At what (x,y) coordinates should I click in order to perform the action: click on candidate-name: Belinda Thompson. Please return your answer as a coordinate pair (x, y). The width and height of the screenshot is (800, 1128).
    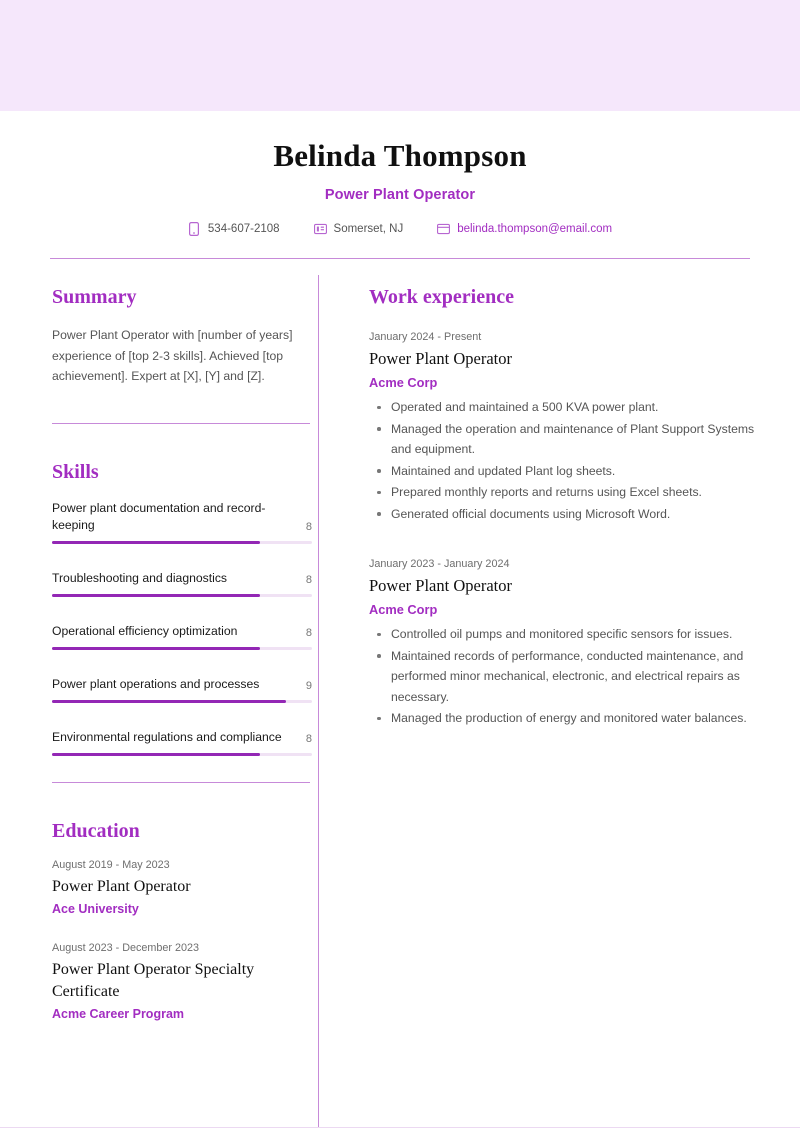
    Looking at the image, I should click on (400, 155).